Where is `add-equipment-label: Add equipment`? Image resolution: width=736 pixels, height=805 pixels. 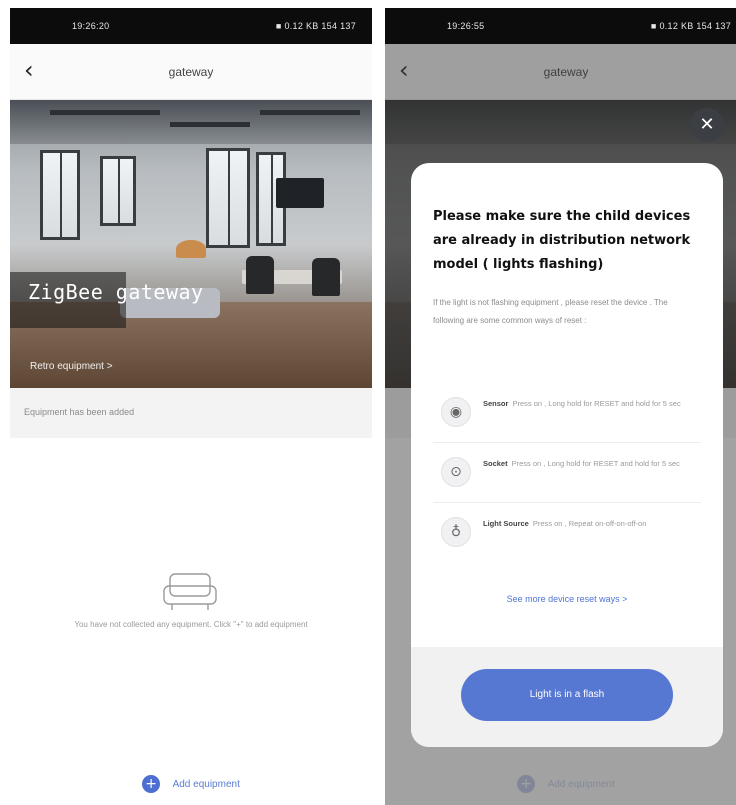 add-equipment-label: Add equipment is located at coordinates (206, 784).